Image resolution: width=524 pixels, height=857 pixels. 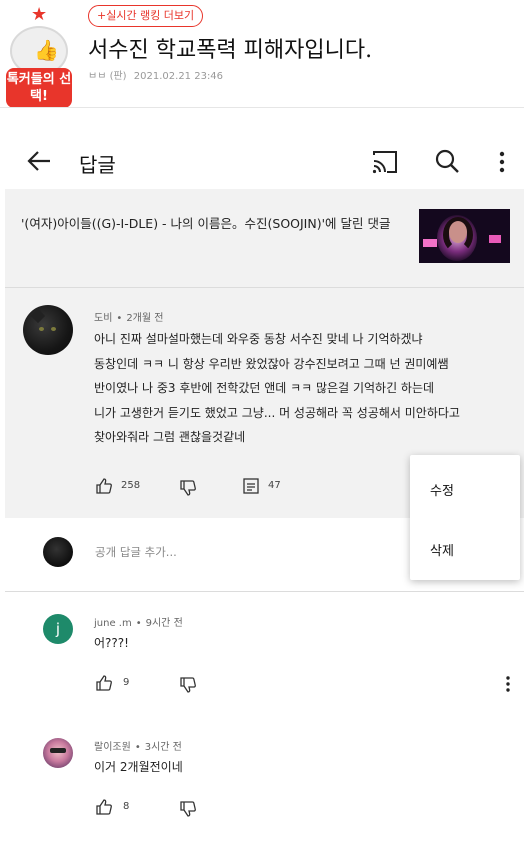 I want to click on reply-meta: june .m • 9시간 전, so click(x=138, y=623).